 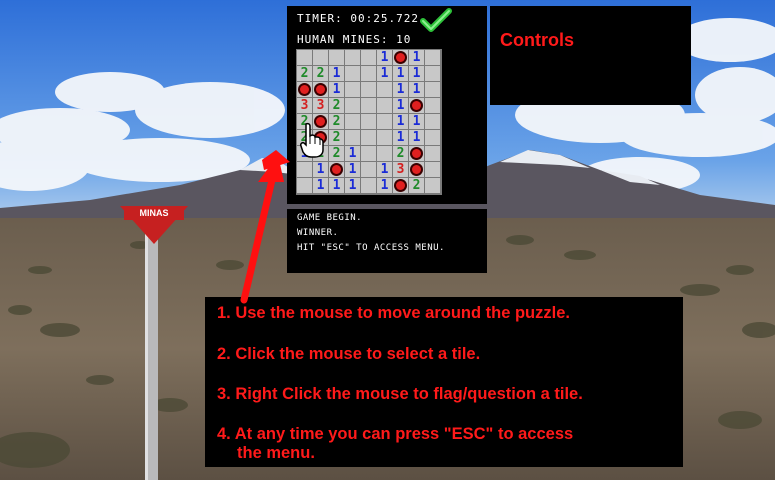 What do you see at coordinates (276, 453) in the screenshot?
I see `instruction-step-4-continued: the menu.` at bounding box center [276, 453].